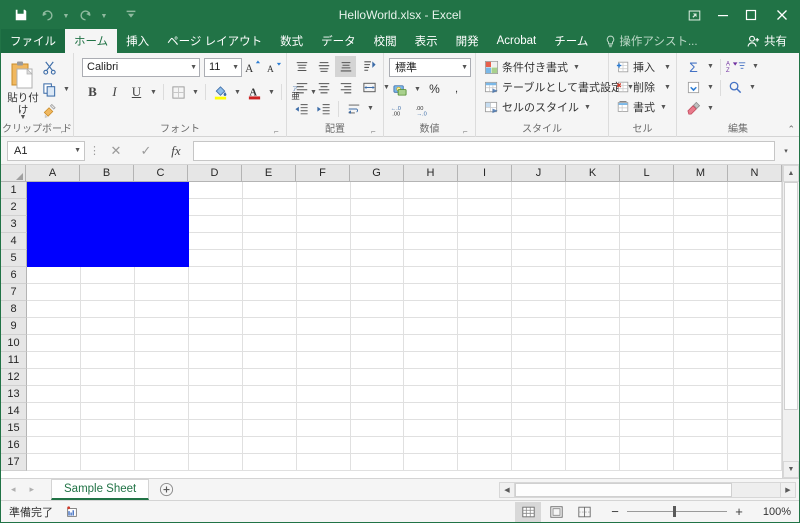  I want to click on cell-H5, so click(431, 258).